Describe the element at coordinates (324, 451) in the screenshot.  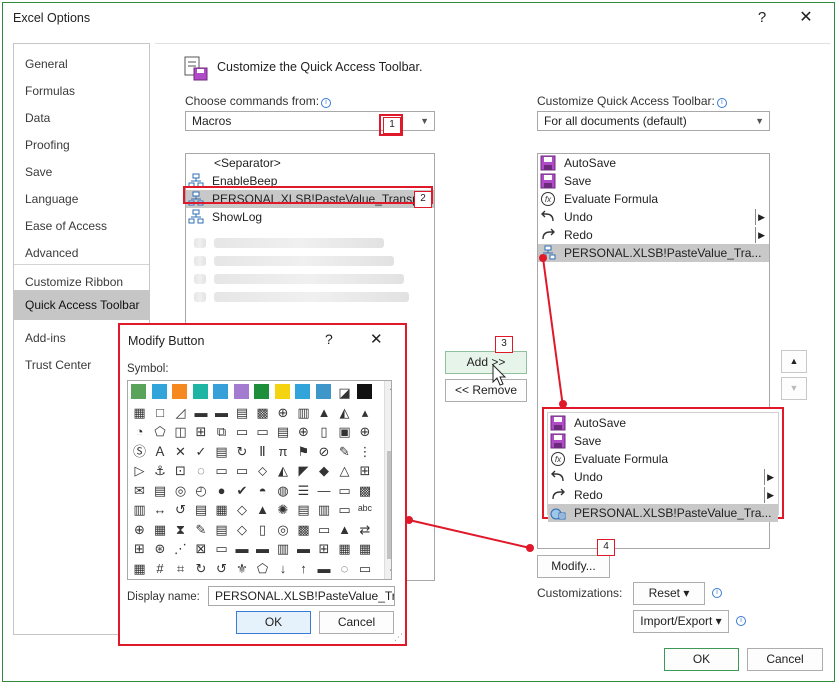
I see `symbol-option-icon: ⊘` at that location.